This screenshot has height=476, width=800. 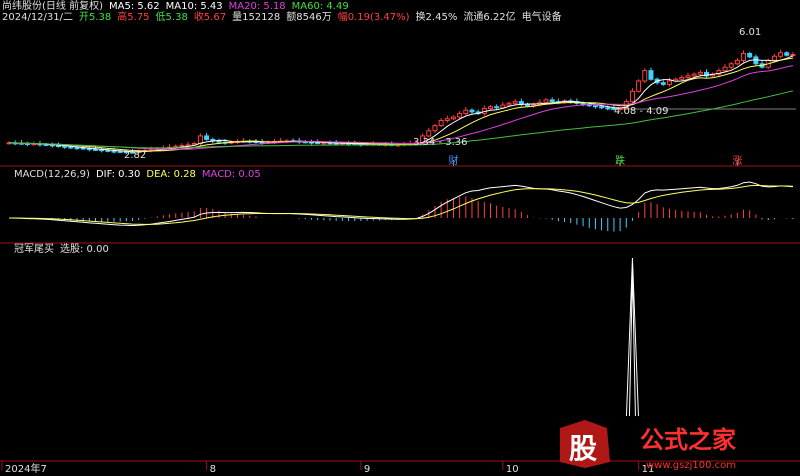 What do you see at coordinates (210, 16) in the screenshot?
I see `ohlc-item-4: 收5.67` at bounding box center [210, 16].